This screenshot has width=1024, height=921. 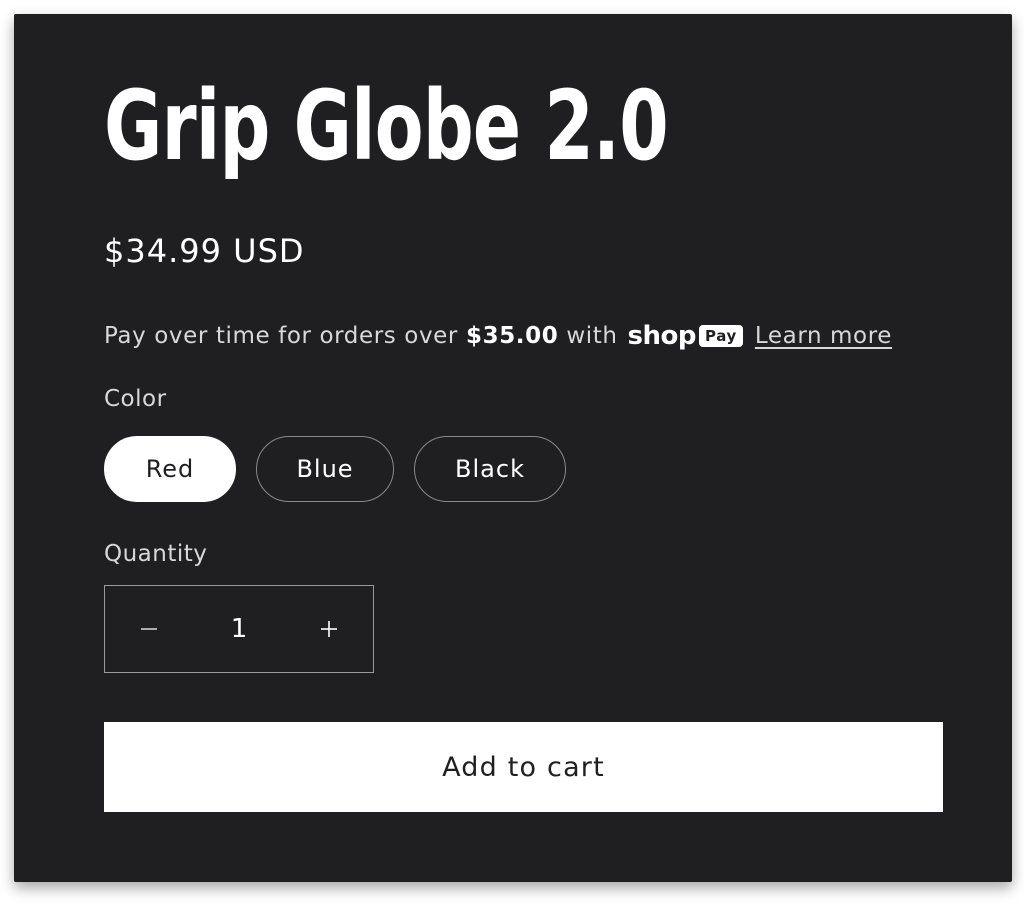 I want to click on plus-icon, so click(x=329, y=629).